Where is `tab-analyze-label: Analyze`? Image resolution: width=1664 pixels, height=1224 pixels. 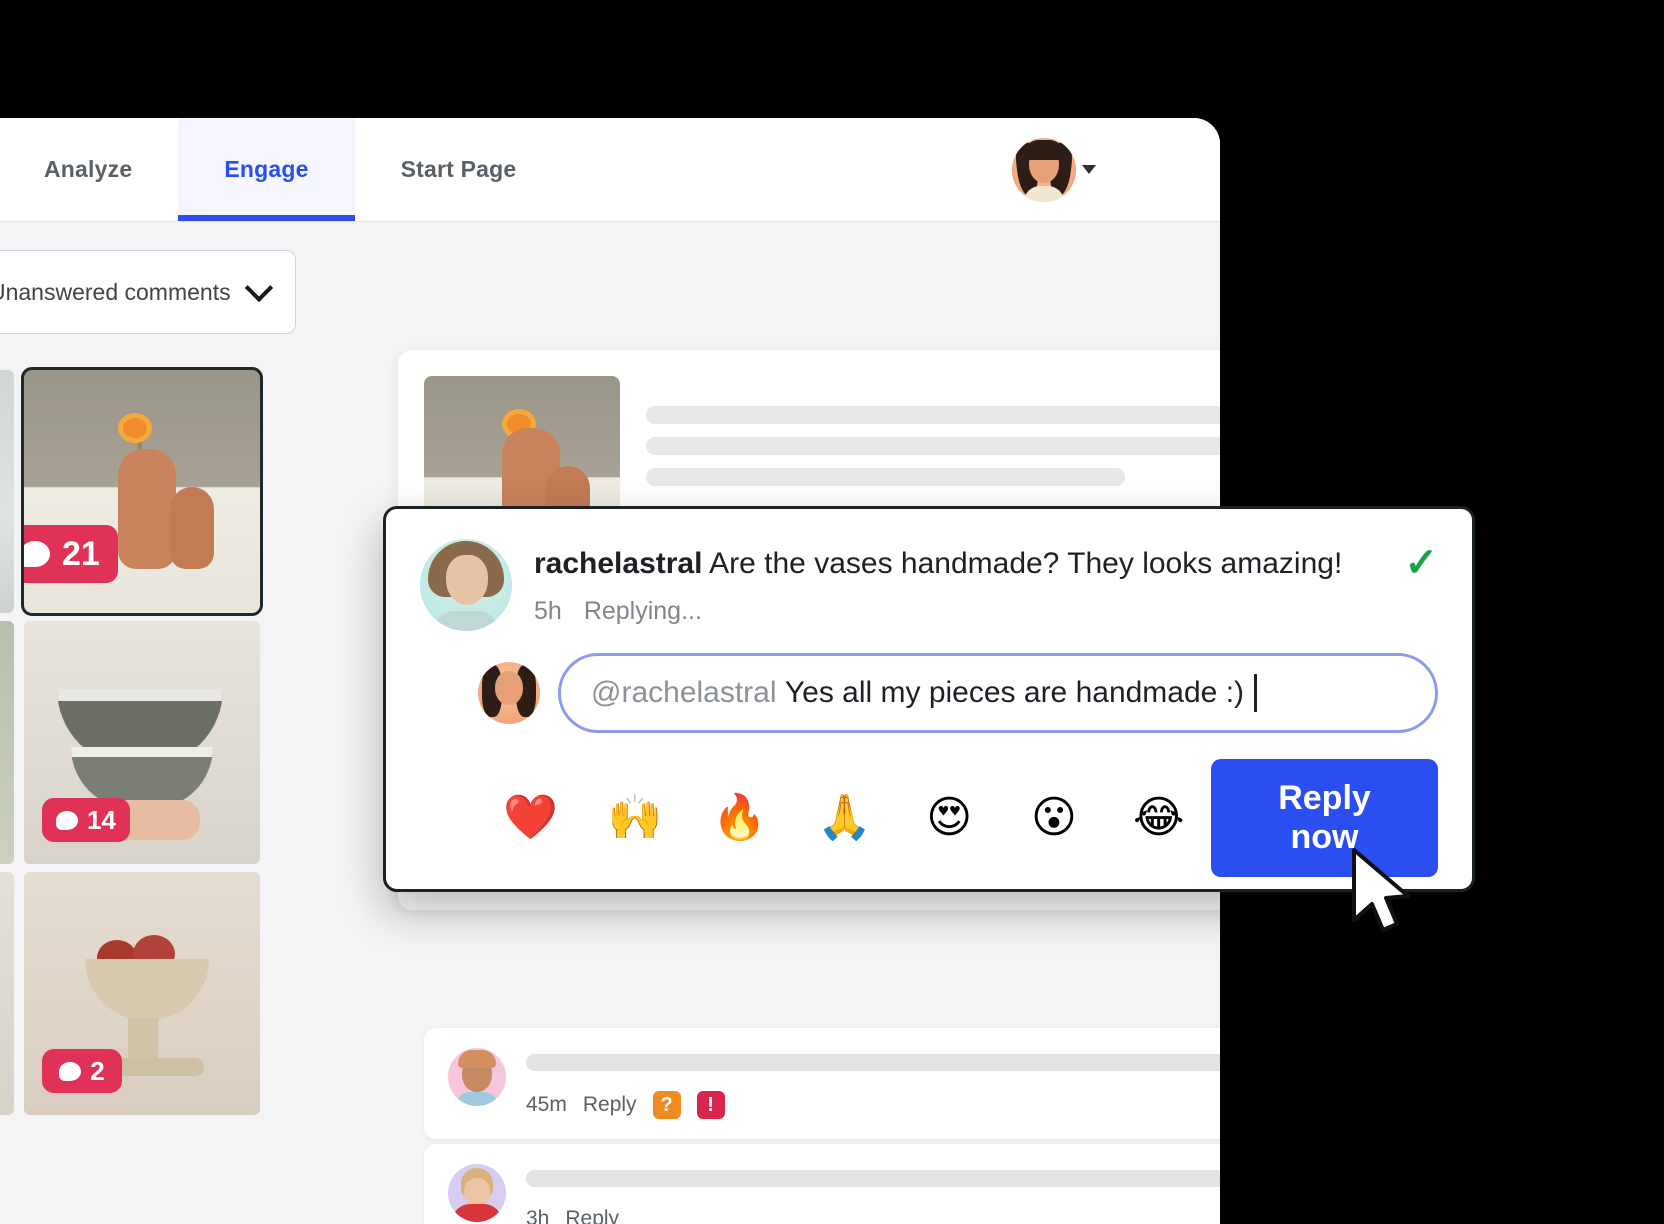 tab-analyze-label: Analyze is located at coordinates (88, 169).